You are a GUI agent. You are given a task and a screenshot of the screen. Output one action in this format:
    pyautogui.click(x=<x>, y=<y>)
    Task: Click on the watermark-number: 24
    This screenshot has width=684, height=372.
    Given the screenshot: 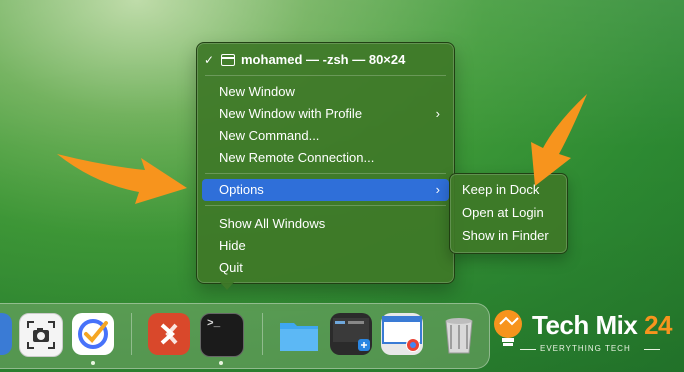 What is the action you would take?
    pyautogui.click(x=658, y=325)
    